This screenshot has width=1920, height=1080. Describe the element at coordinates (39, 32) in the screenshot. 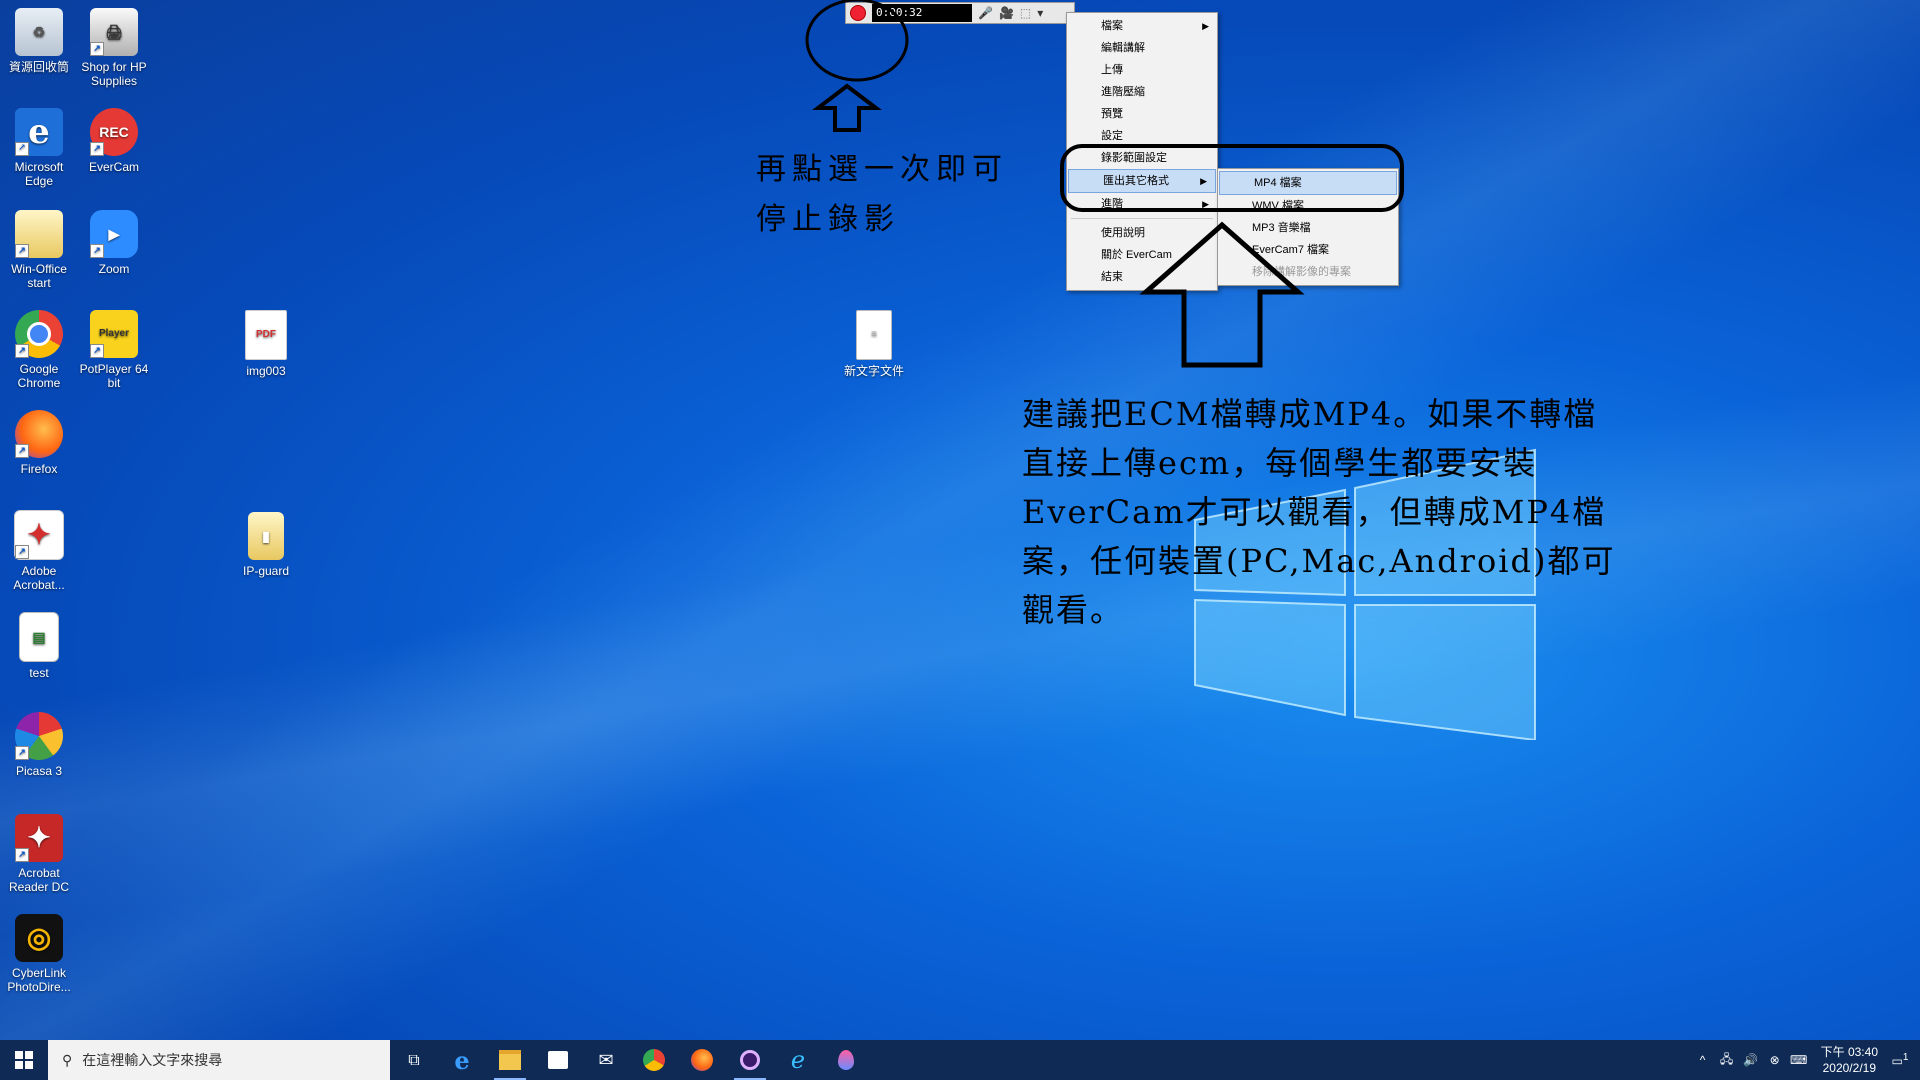

I see `recycle-bin-icon: ♻` at that location.